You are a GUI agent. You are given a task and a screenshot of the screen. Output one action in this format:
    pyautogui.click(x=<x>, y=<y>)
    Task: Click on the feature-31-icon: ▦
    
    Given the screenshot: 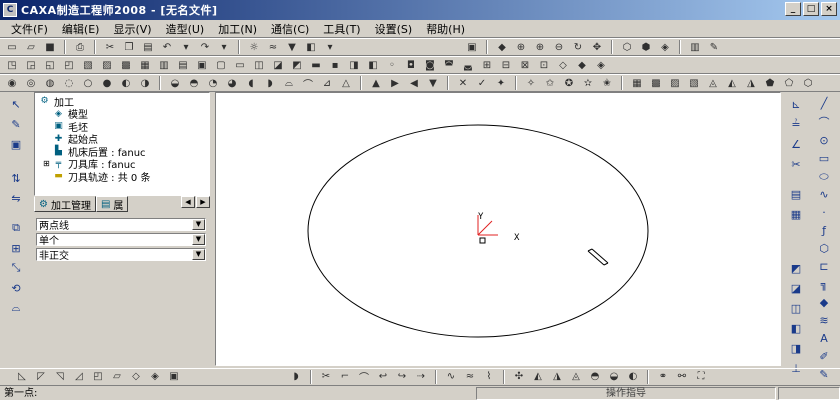 What is the action you would take?
    pyautogui.click(x=637, y=83)
    